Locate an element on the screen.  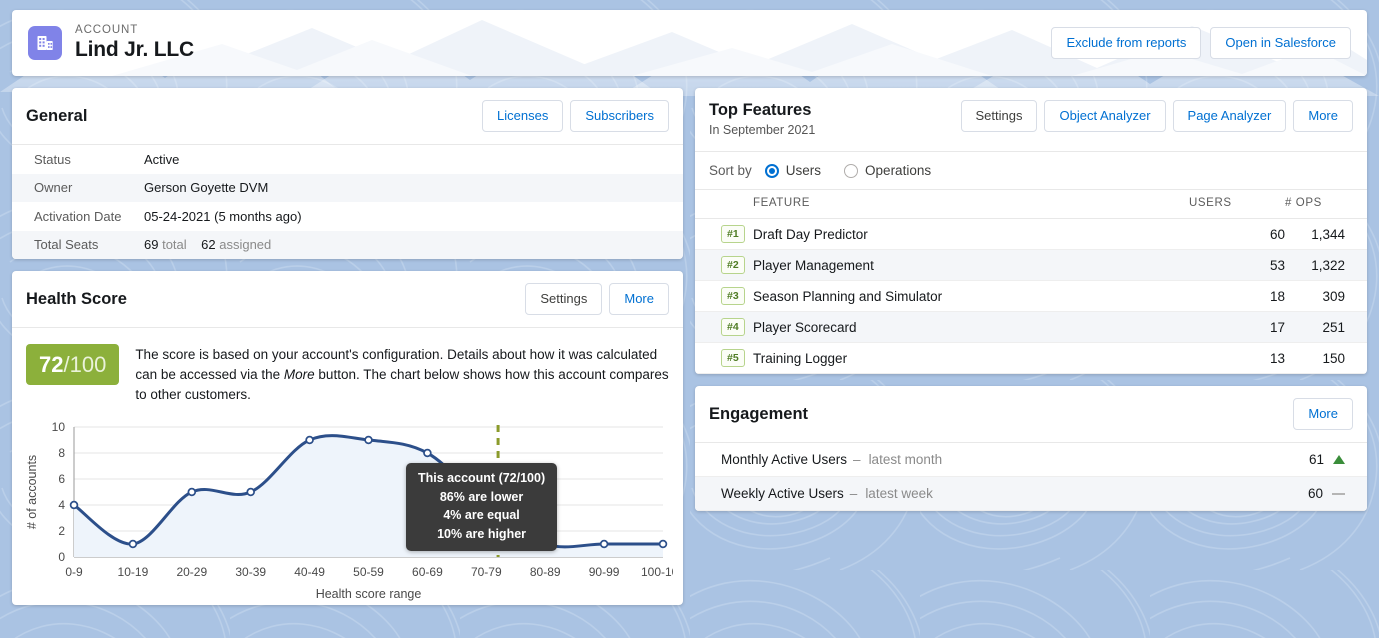
general-title: General is located at coordinates (57, 115).